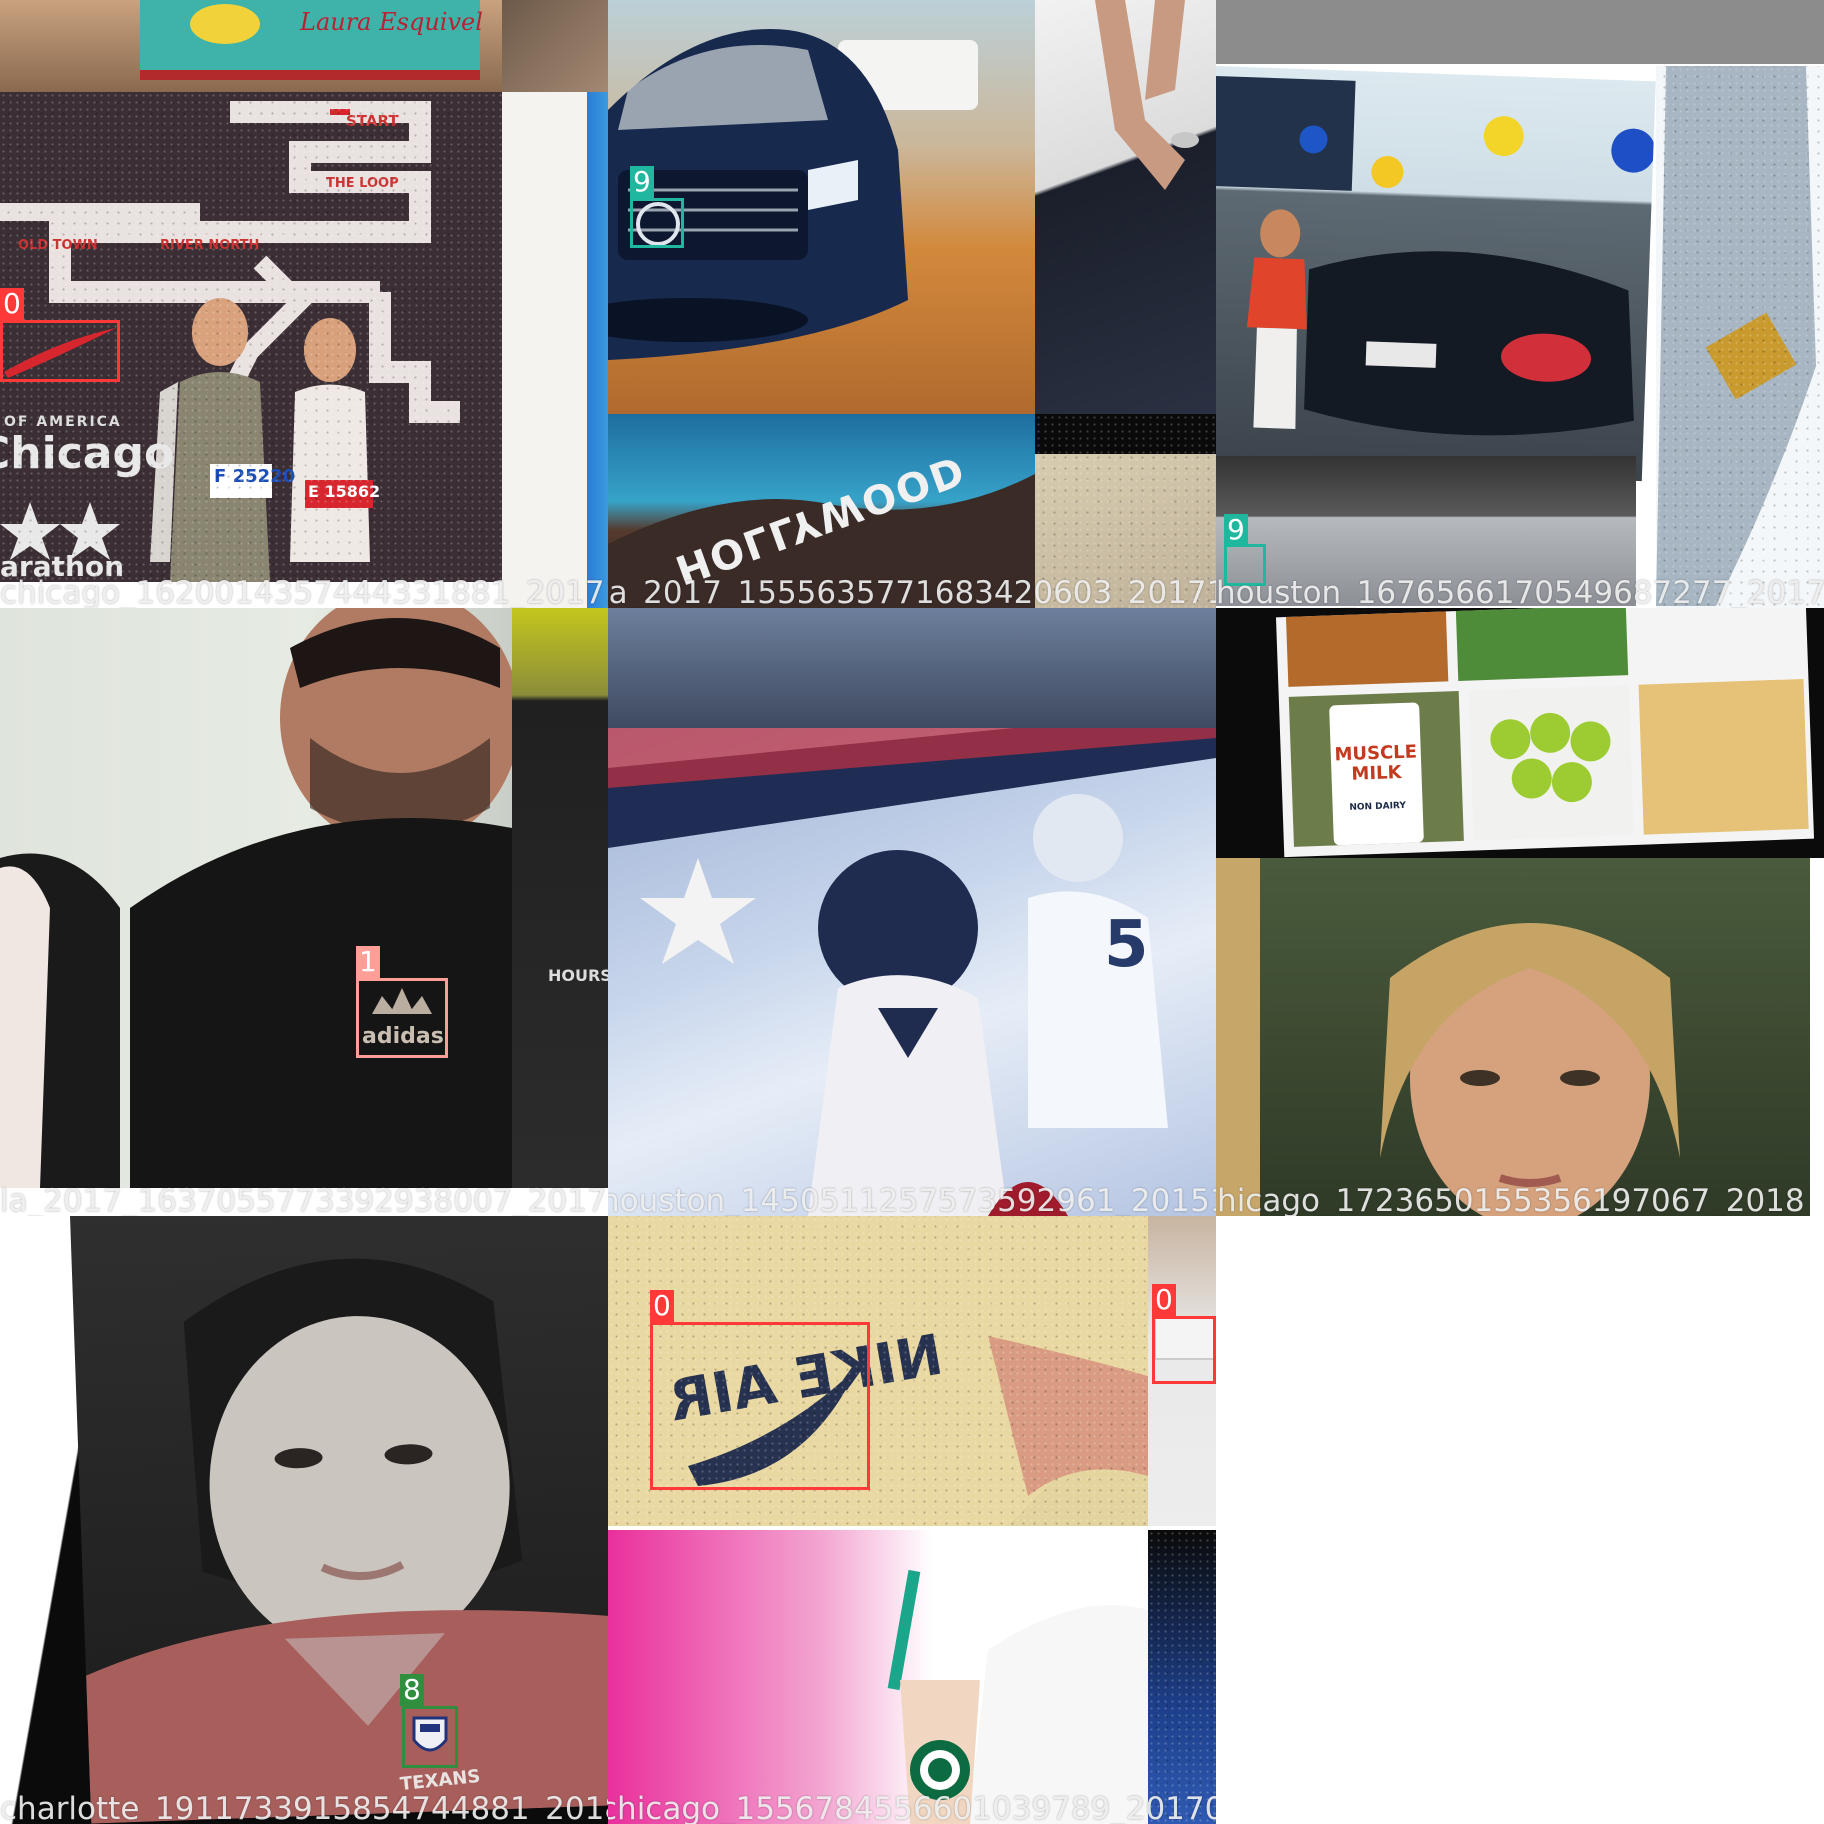  I want to click on book-photo: Laura Esquivel, so click(251, 46).